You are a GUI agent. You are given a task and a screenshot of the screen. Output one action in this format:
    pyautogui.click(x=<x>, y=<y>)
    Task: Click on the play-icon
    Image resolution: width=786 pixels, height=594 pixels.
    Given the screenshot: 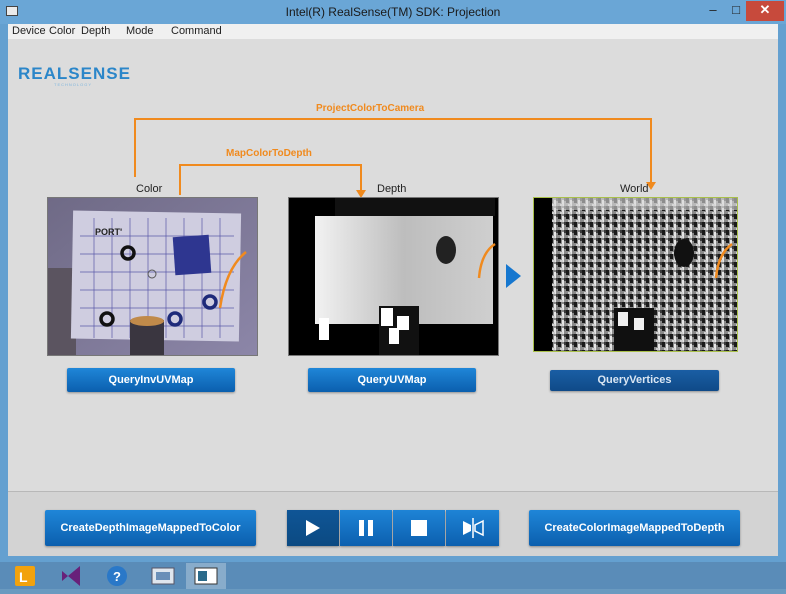 What is the action you would take?
    pyautogui.click(x=313, y=528)
    